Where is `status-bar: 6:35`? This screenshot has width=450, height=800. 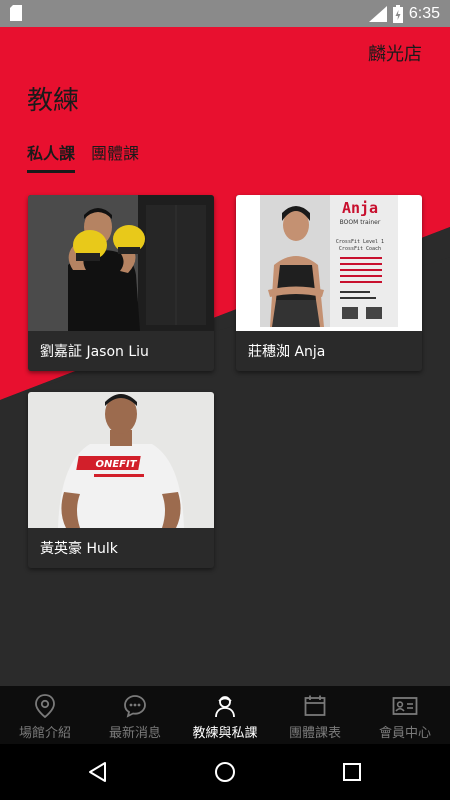
status-bar: 6:35 is located at coordinates (225, 13).